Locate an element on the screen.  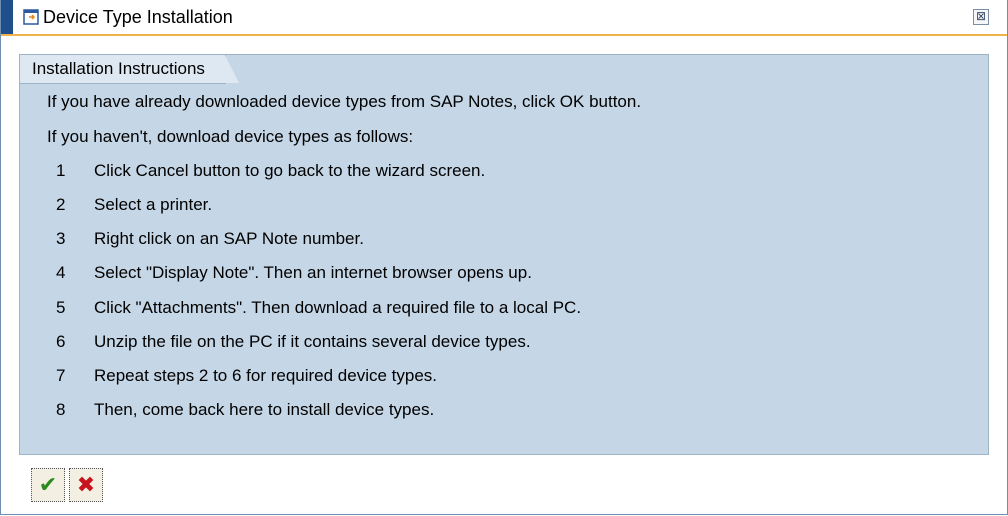
close-icon: ⊠ is located at coordinates (981, 17).